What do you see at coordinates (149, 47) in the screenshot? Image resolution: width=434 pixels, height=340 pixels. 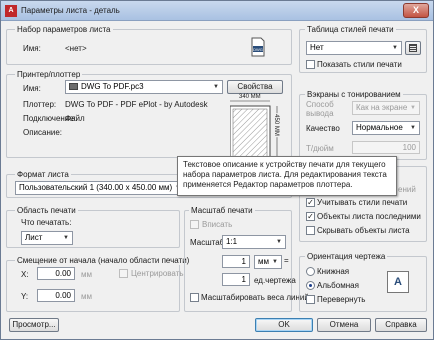 I see `page-setup-group` at bounding box center [149, 47].